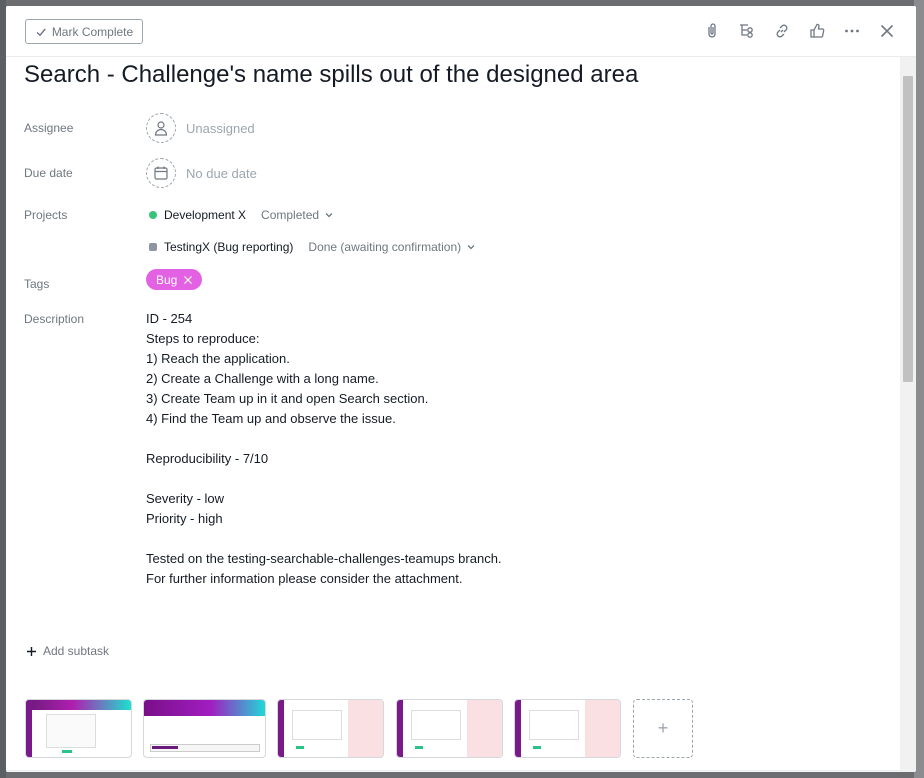  I want to click on project-section-dropdown: Completed, so click(297, 215).